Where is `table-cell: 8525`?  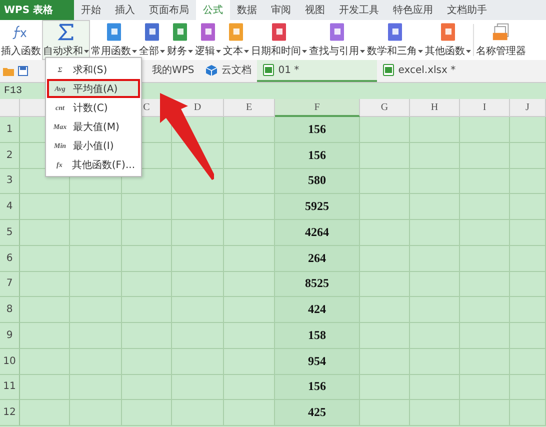
table-cell: 8525 is located at coordinates (317, 285).